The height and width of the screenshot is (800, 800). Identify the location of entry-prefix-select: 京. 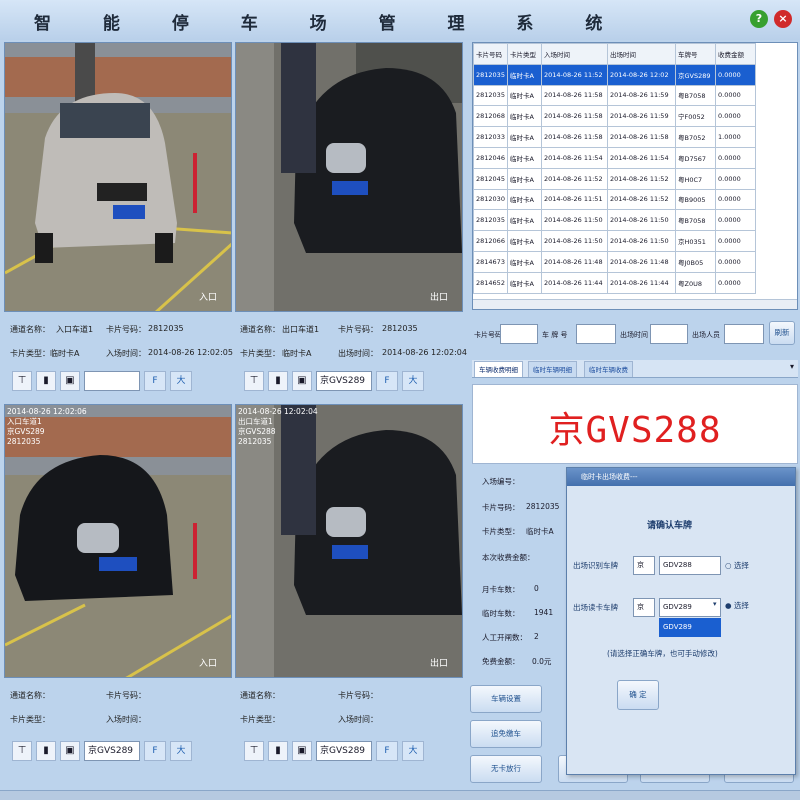
(644, 607).